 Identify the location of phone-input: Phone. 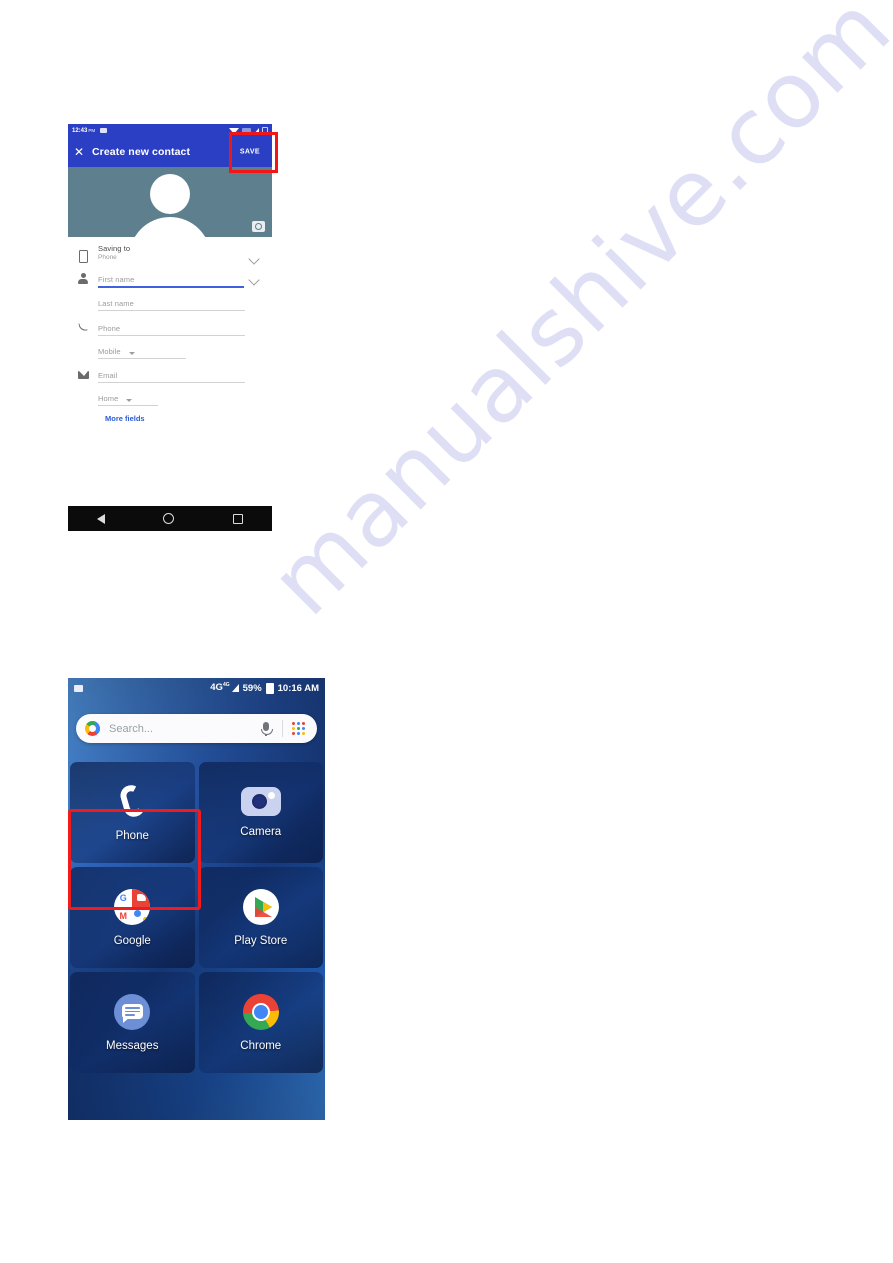
(171, 328).